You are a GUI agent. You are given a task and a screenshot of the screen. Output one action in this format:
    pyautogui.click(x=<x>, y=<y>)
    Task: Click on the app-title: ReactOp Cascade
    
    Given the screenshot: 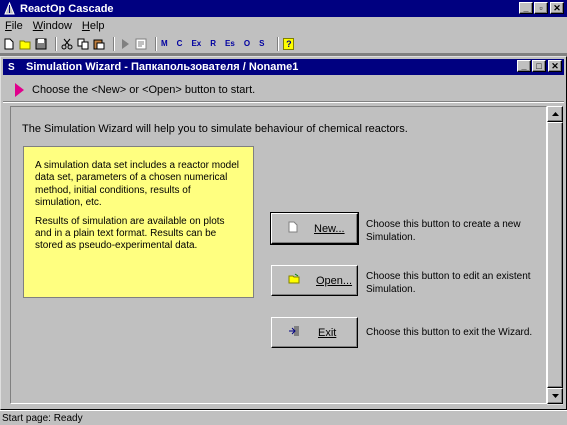 What is the action you would take?
    pyautogui.click(x=67, y=8)
    